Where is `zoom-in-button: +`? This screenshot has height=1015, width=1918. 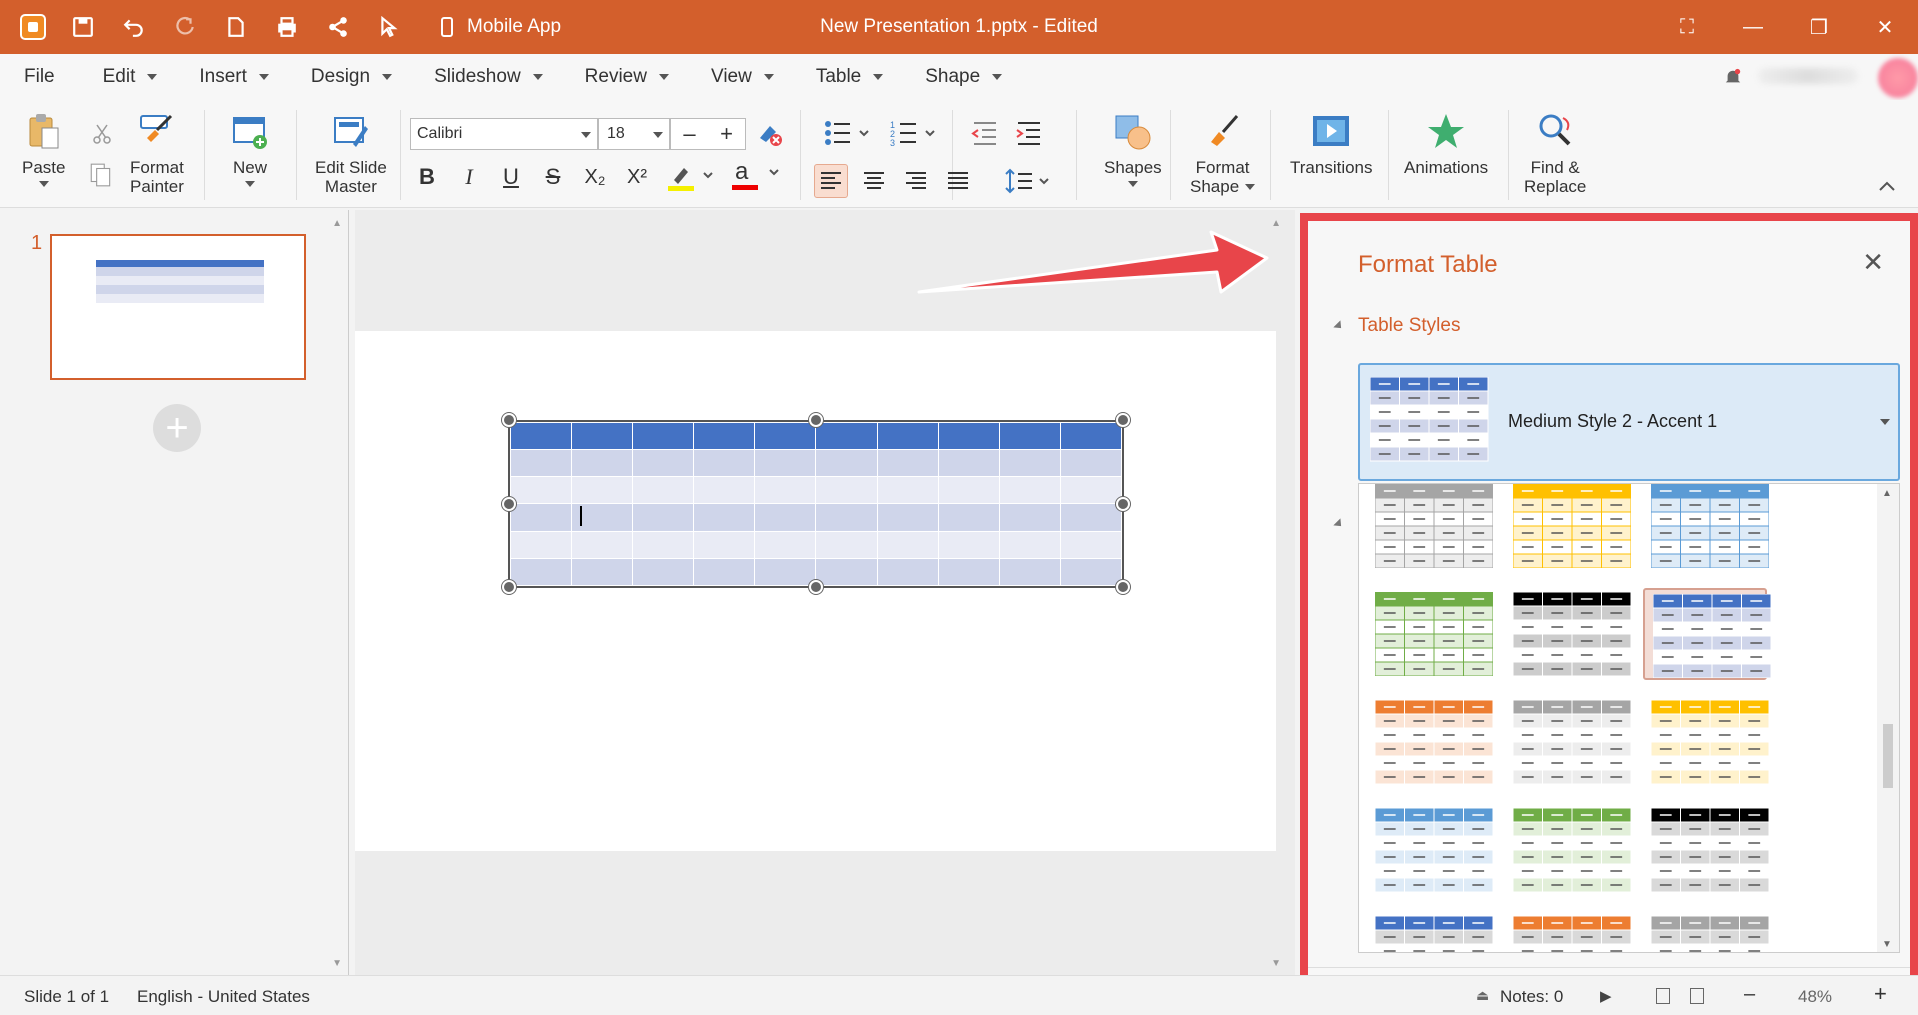
zoom-in-button: + is located at coordinates (1880, 994).